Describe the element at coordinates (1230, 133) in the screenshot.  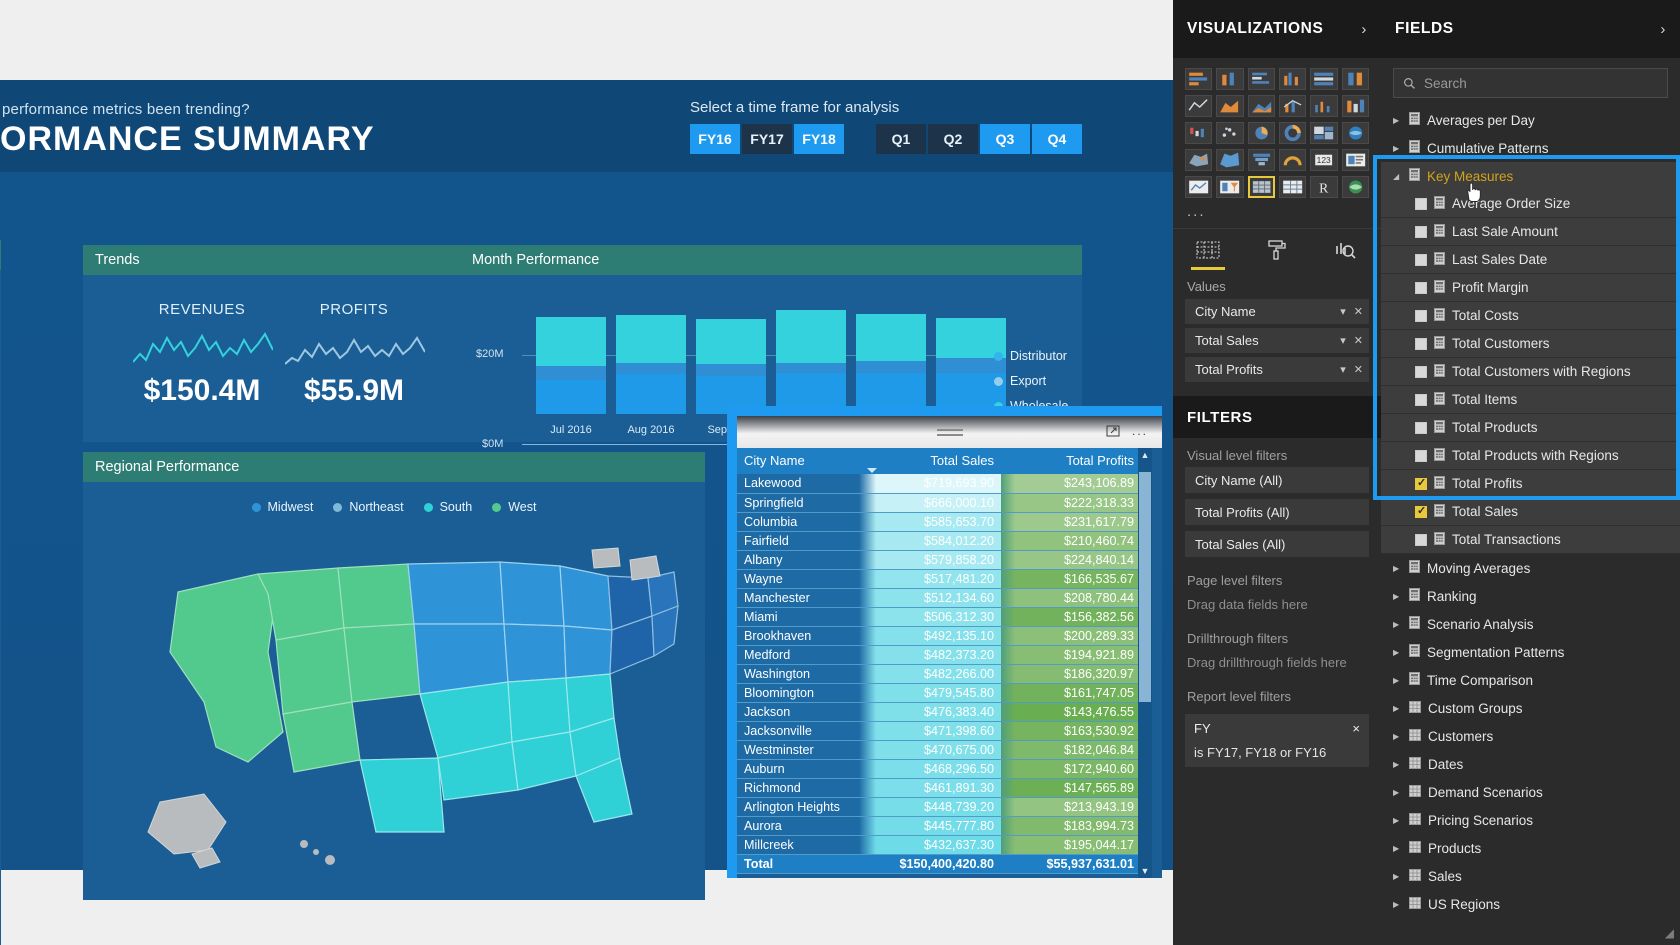
I see `scatter-chart-icon` at that location.